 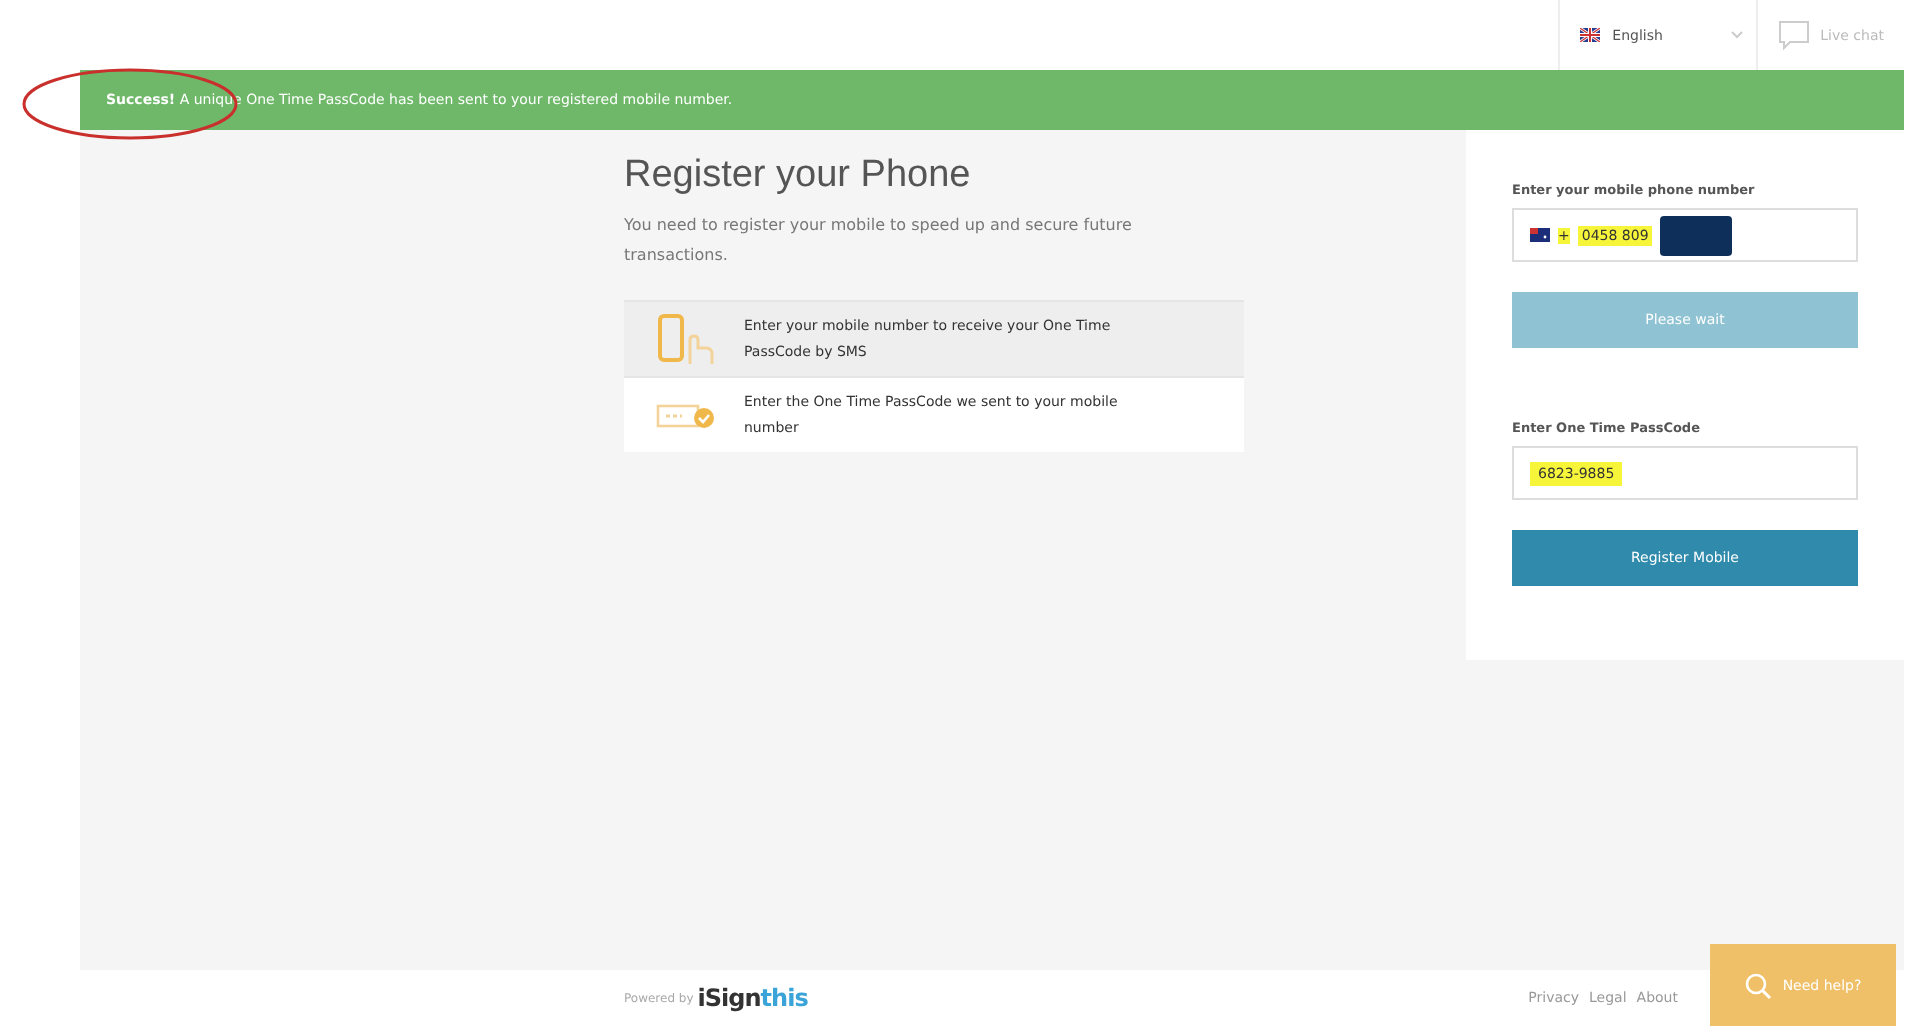 What do you see at coordinates (879, 241) in the screenshot?
I see `description: You need to register your mobile to speed up and secure future transactions.` at bounding box center [879, 241].